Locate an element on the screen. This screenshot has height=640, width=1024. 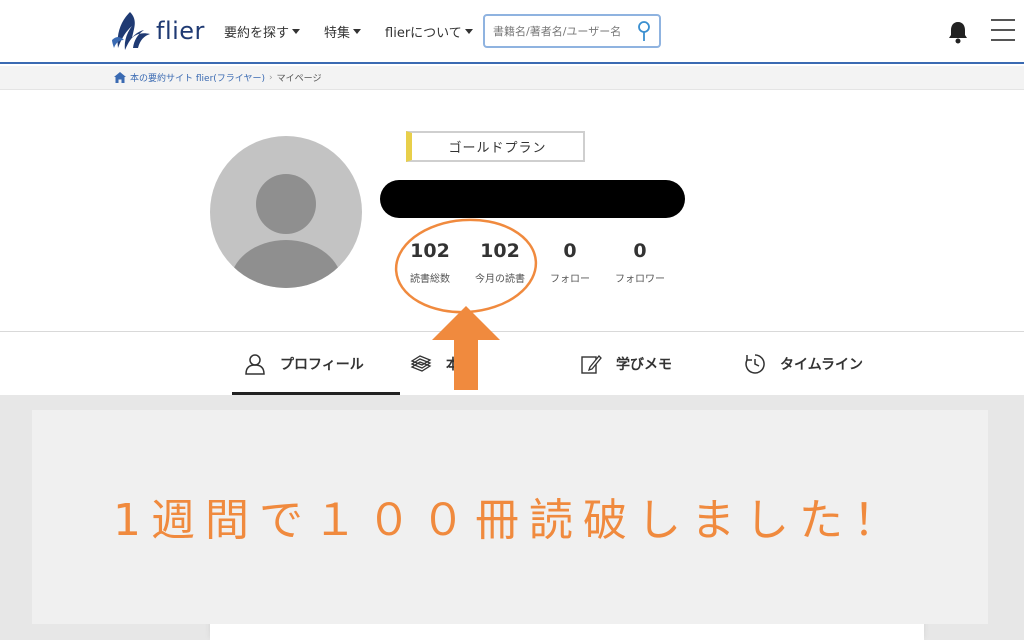
flier-logo: flier is located at coordinates (158, 31).